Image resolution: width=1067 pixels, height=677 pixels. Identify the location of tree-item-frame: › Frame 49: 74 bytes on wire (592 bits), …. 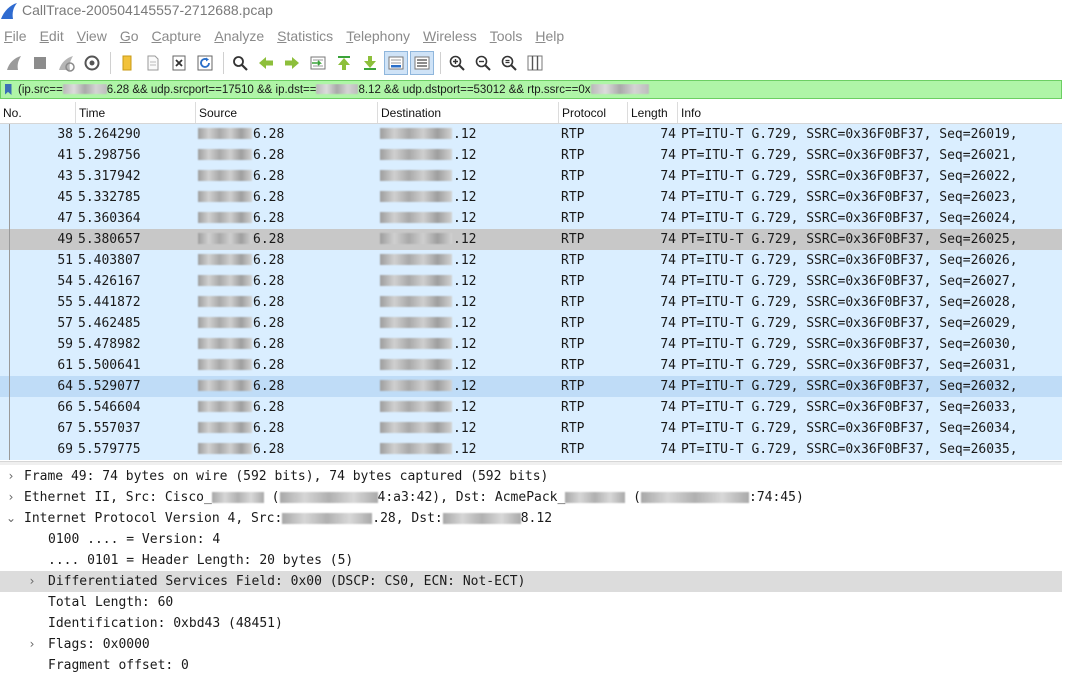
(531, 476).